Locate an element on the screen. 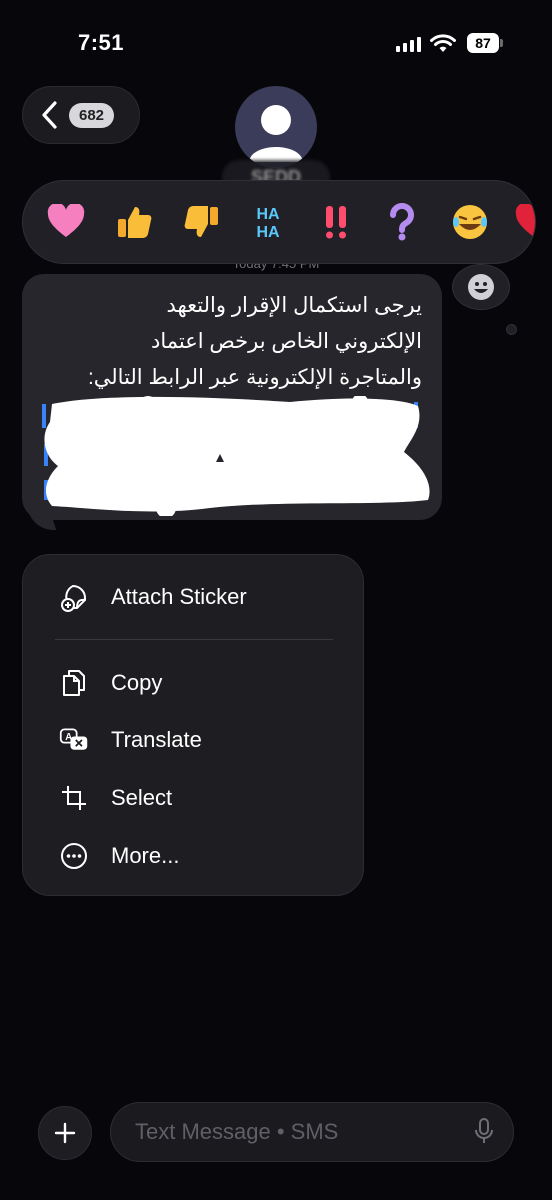 The width and height of the screenshot is (552, 1200). battery-nub is located at coordinates (501, 43).